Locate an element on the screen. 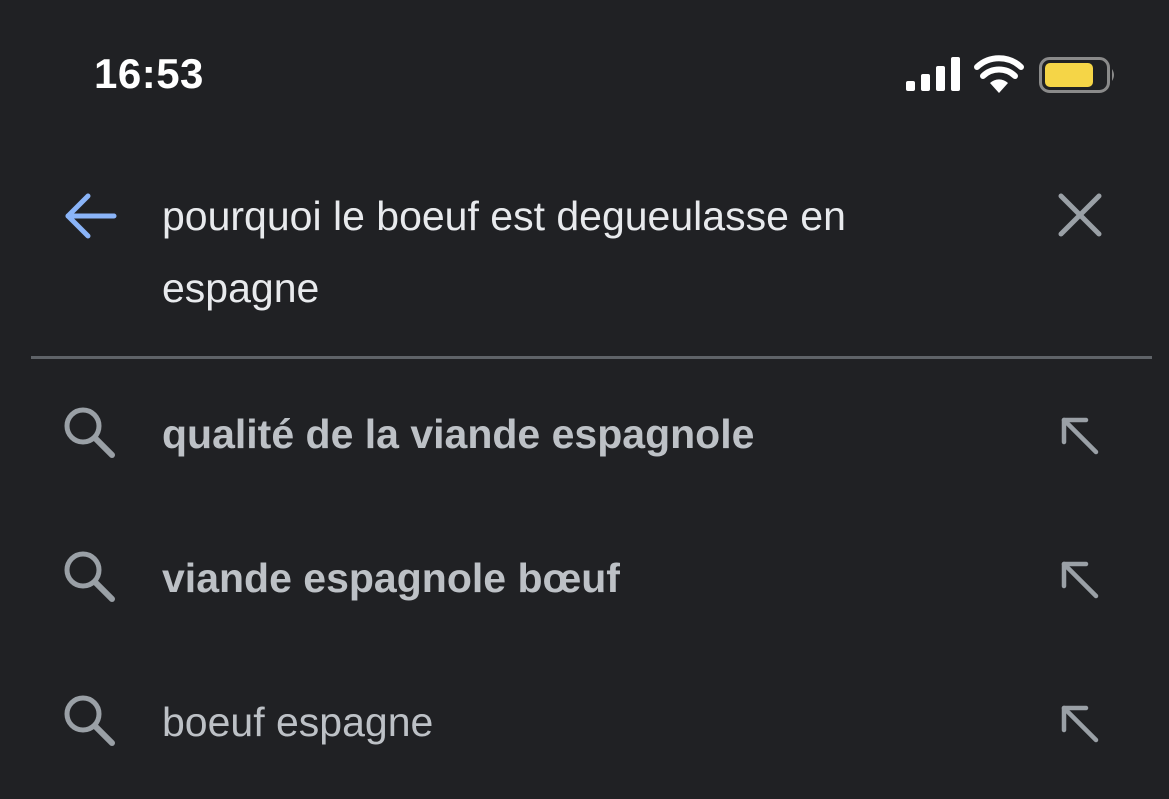 The height and width of the screenshot is (799, 1169). battery-icon is located at coordinates (1076, 75).